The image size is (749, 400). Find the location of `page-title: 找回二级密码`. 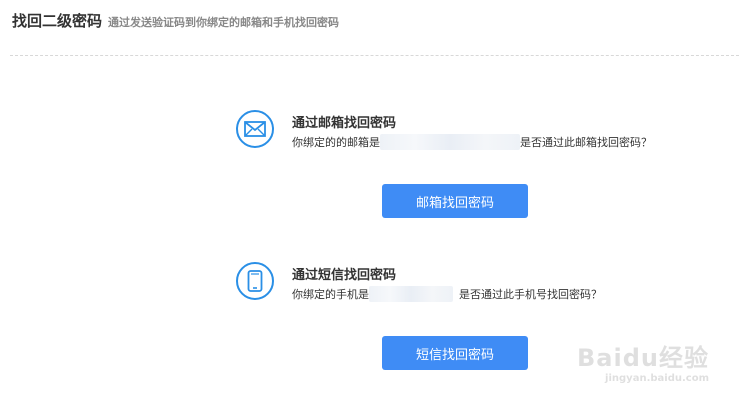

page-title: 找回二级密码 is located at coordinates (57, 21).